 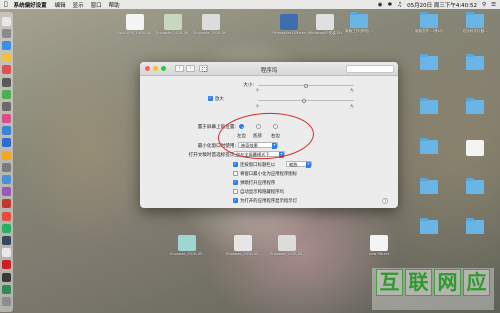 I want to click on magnify-slider, so click(x=306, y=100).